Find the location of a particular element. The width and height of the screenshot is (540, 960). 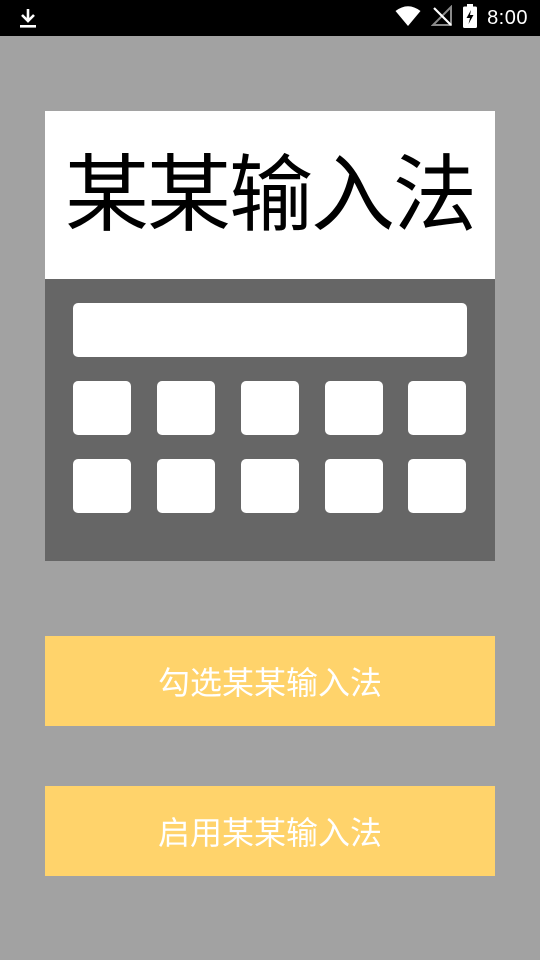

keyboard-input-bar is located at coordinates (270, 330).